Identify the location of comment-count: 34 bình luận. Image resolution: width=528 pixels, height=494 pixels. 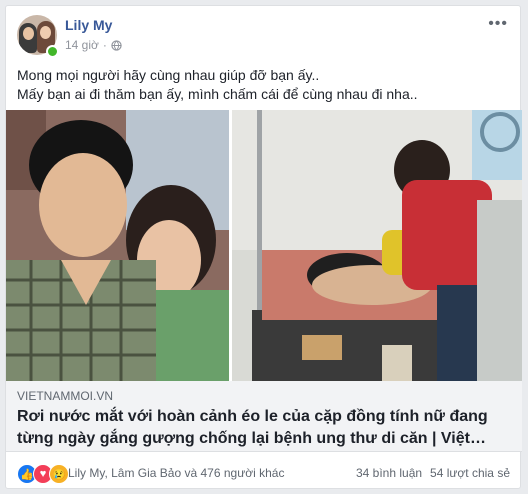
(389, 473).